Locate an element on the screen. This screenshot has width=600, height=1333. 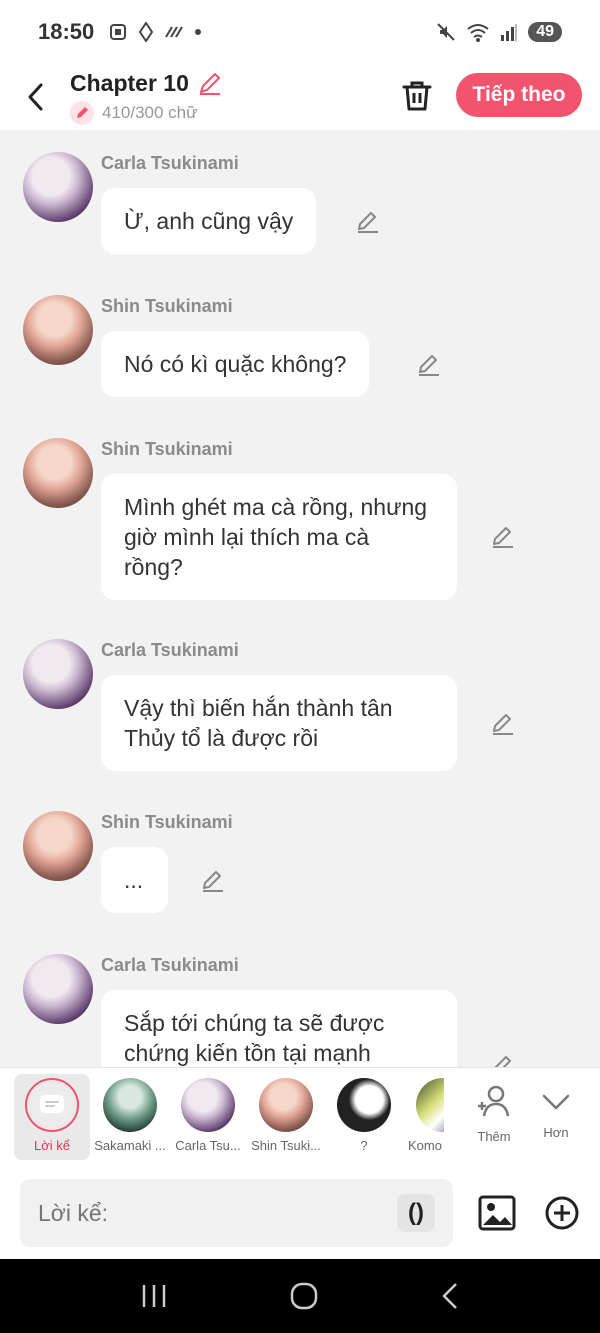
character-label: Hơn is located at coordinates (556, 1132).